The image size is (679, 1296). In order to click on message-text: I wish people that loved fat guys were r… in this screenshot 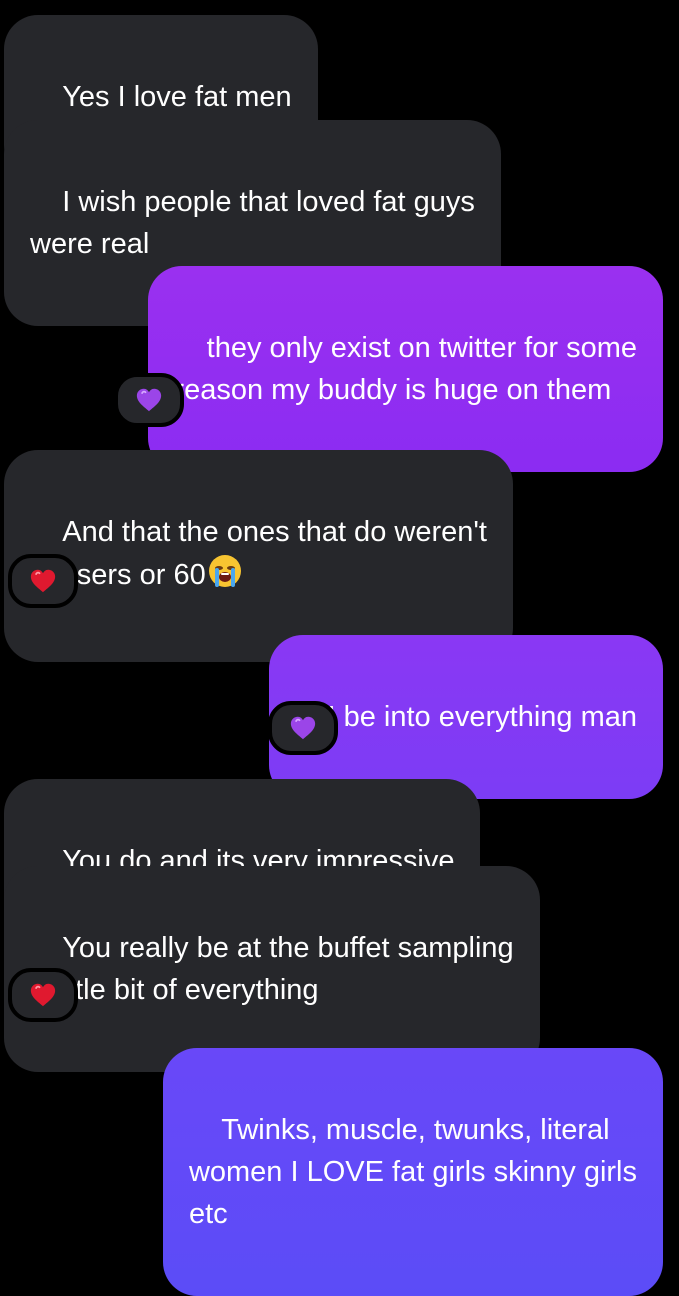, I will do `click(252, 223)`.